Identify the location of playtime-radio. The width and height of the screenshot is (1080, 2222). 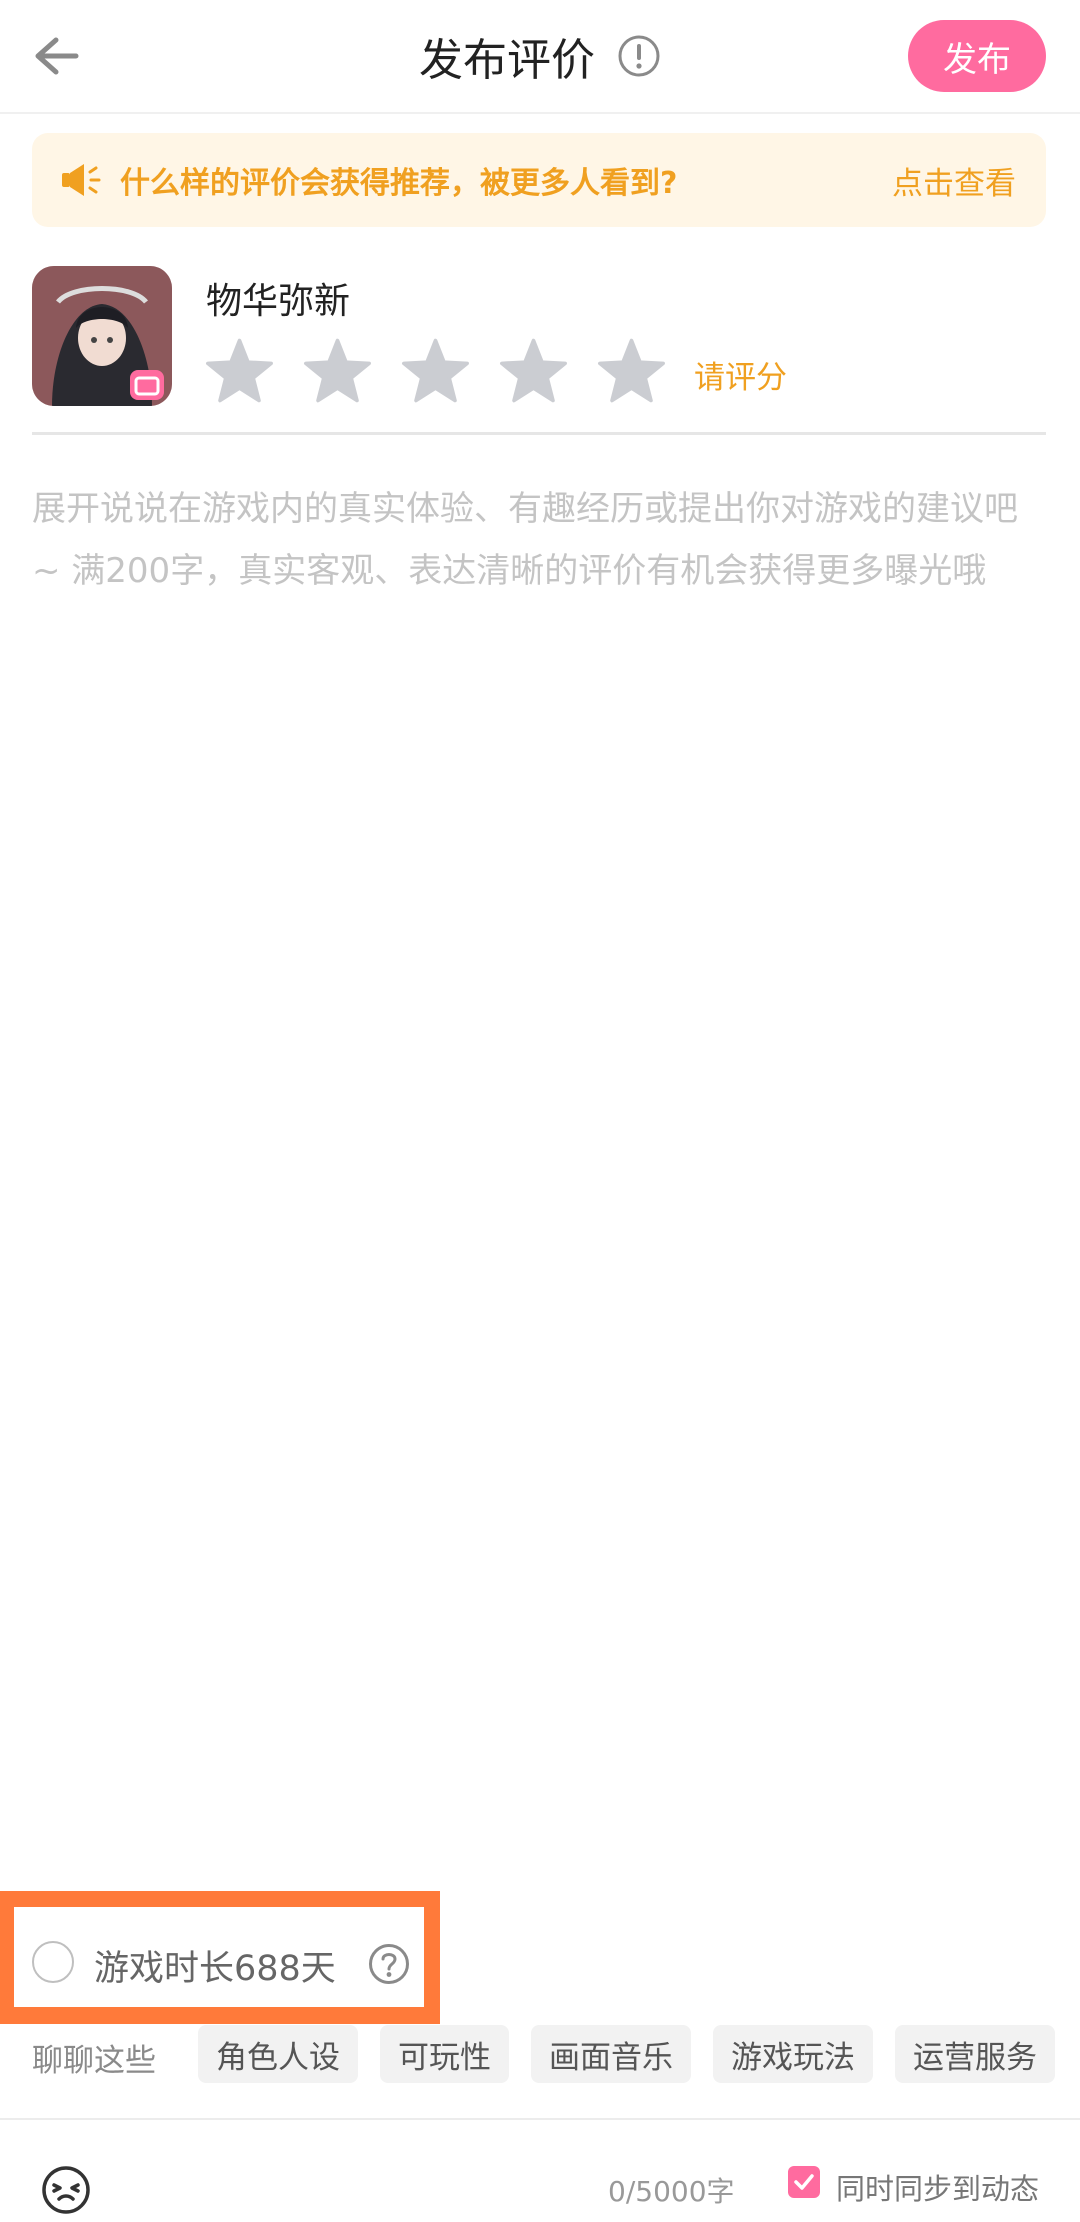
(53, 1962).